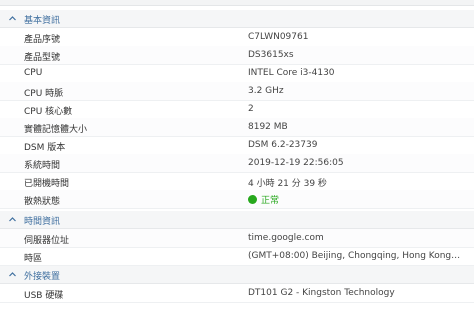  What do you see at coordinates (237, 55) in the screenshot?
I see `info-row-model: 產品型號 DS3615xs` at bounding box center [237, 55].